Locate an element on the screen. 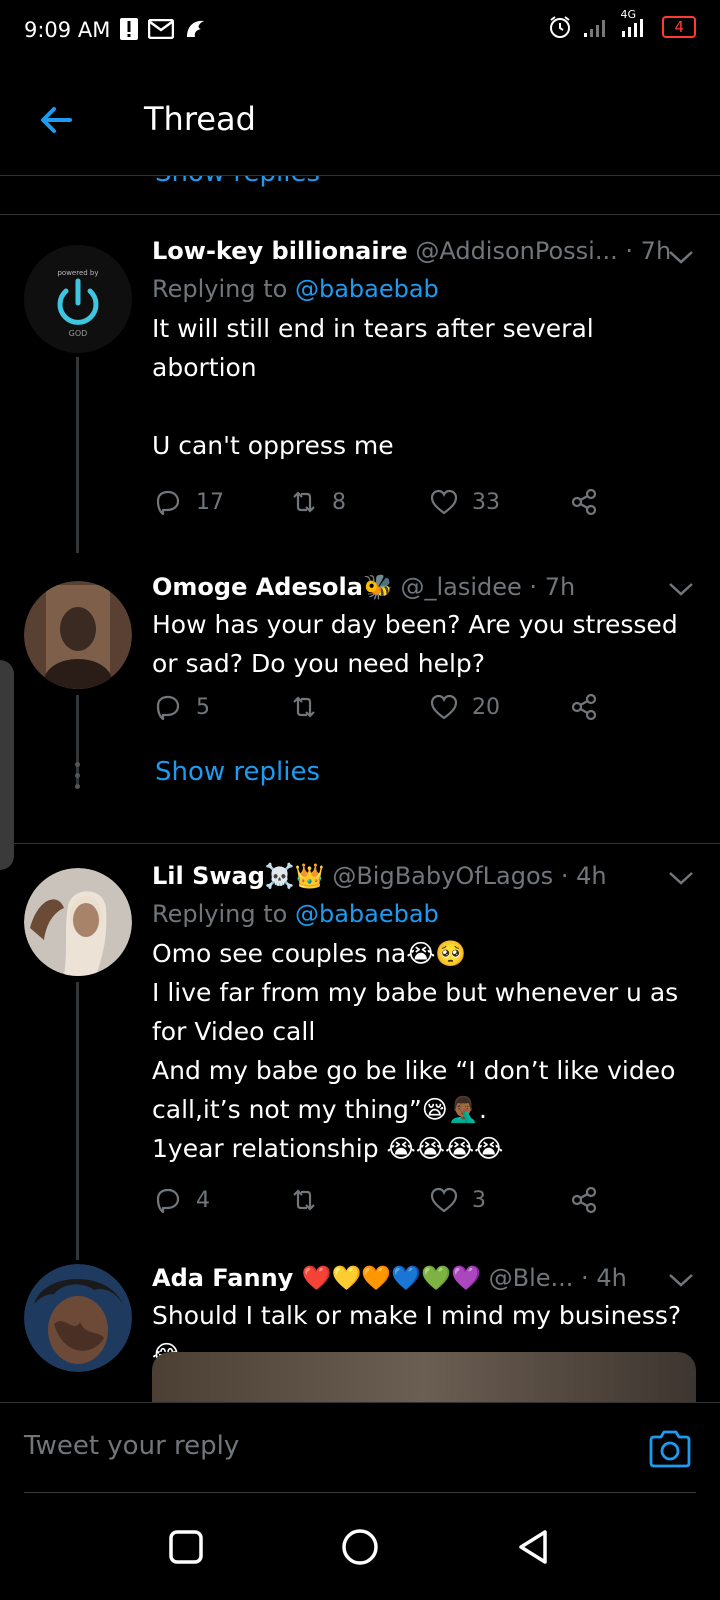 The image size is (720, 1600). tweet-actions: 4 3 is located at coordinates (392, 1204).